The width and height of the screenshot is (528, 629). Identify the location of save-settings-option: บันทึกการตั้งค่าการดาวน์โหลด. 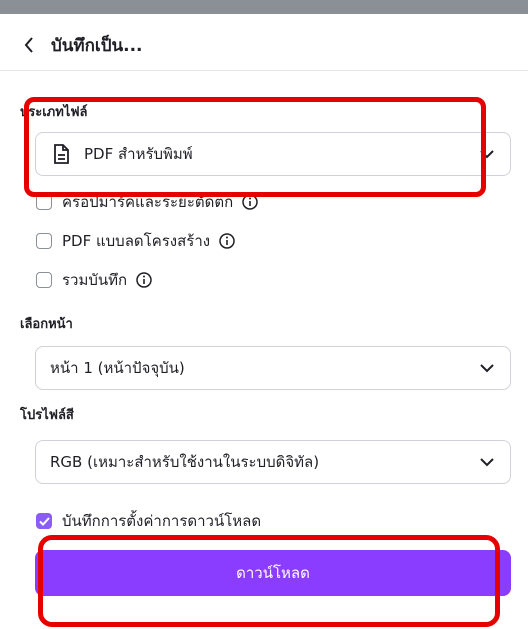
(148, 521).